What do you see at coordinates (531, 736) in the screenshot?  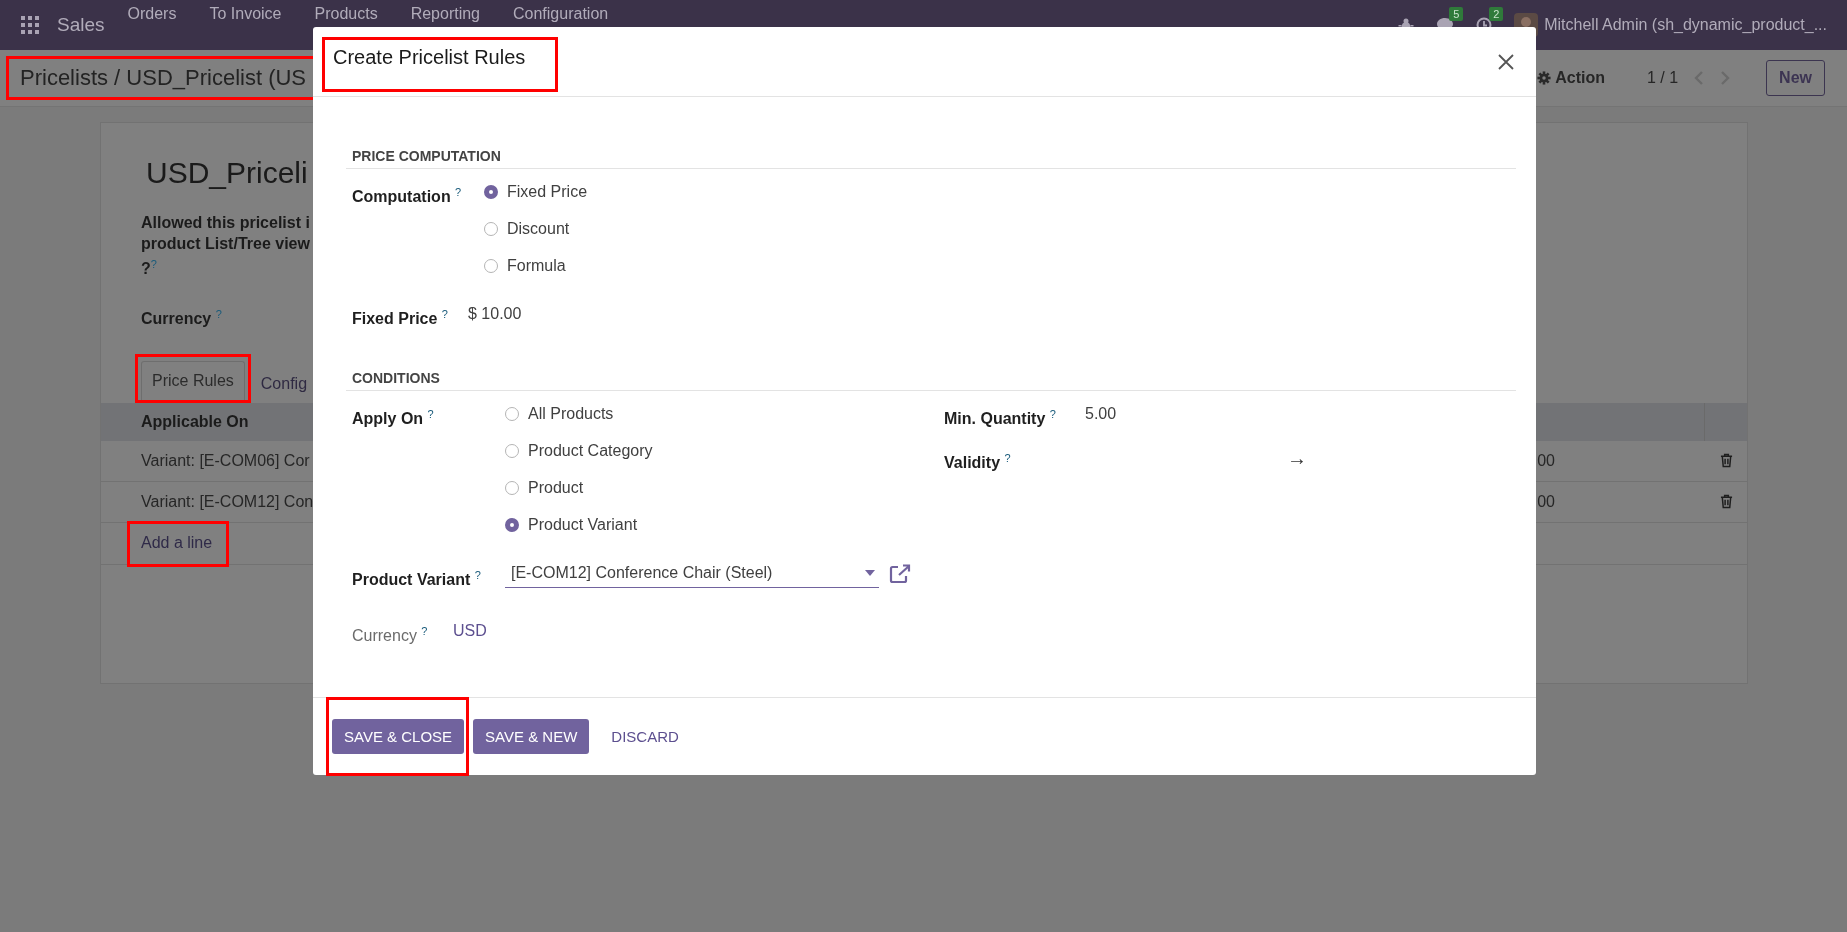 I see `save-button: SAVE & NEW` at bounding box center [531, 736].